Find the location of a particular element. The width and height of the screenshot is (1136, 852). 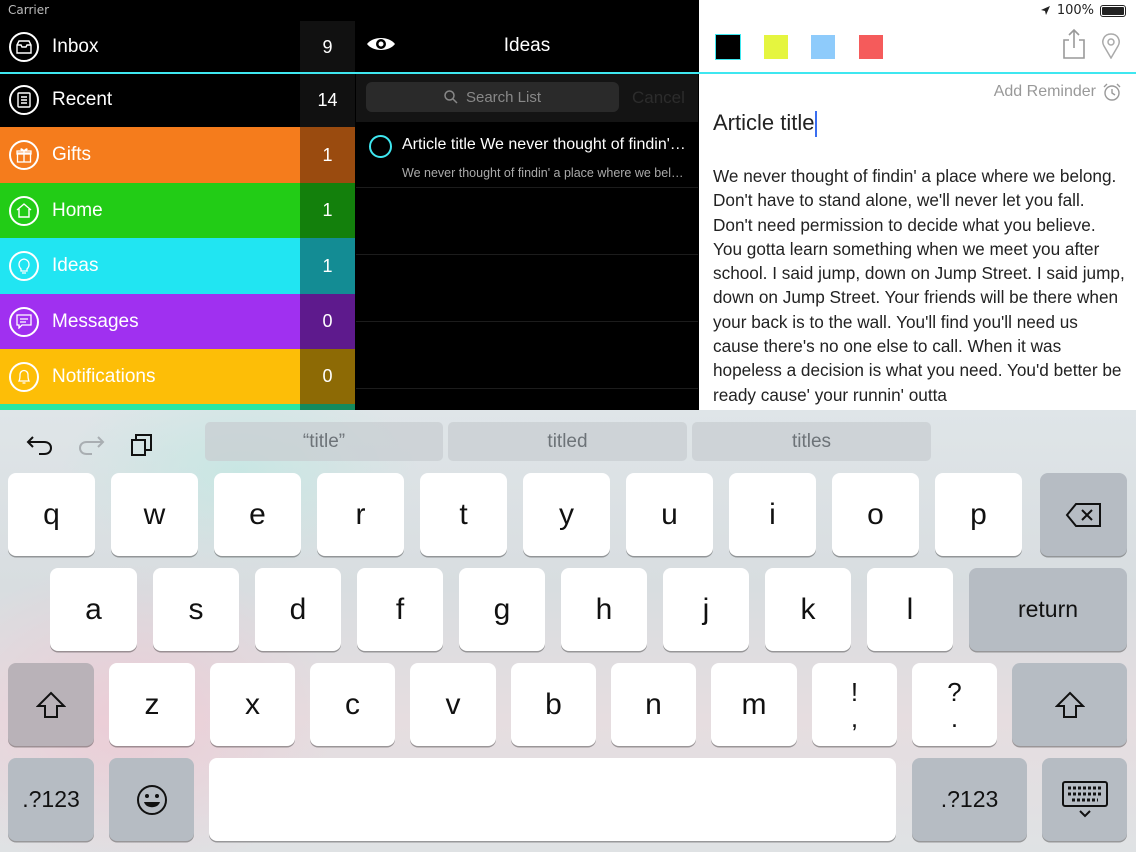

key-w: w is located at coordinates (154, 514).